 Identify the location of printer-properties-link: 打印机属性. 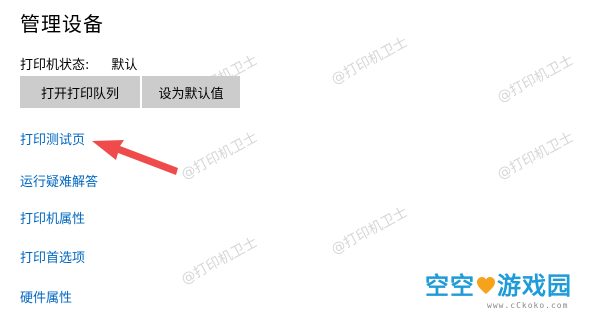
(52, 217).